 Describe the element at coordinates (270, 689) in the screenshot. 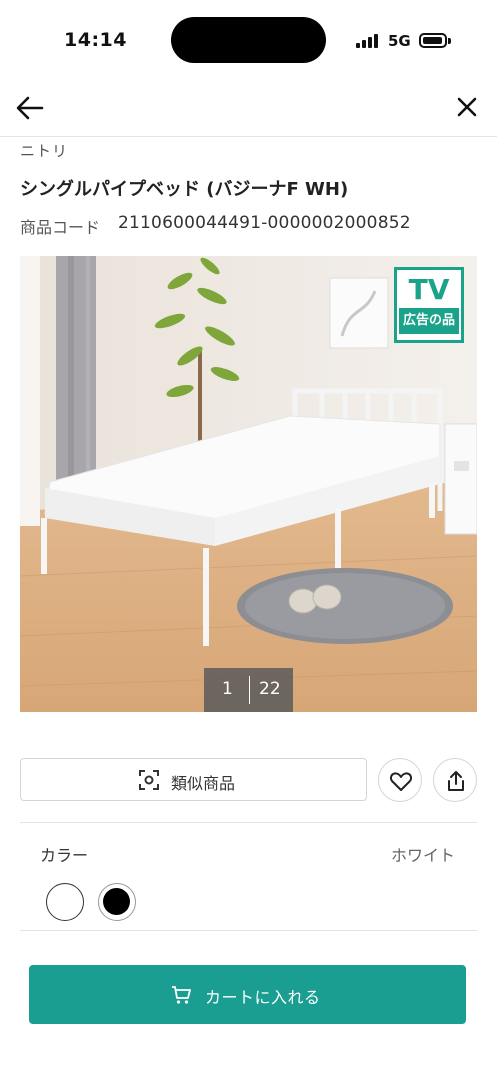

I see `image-total: 22` at that location.